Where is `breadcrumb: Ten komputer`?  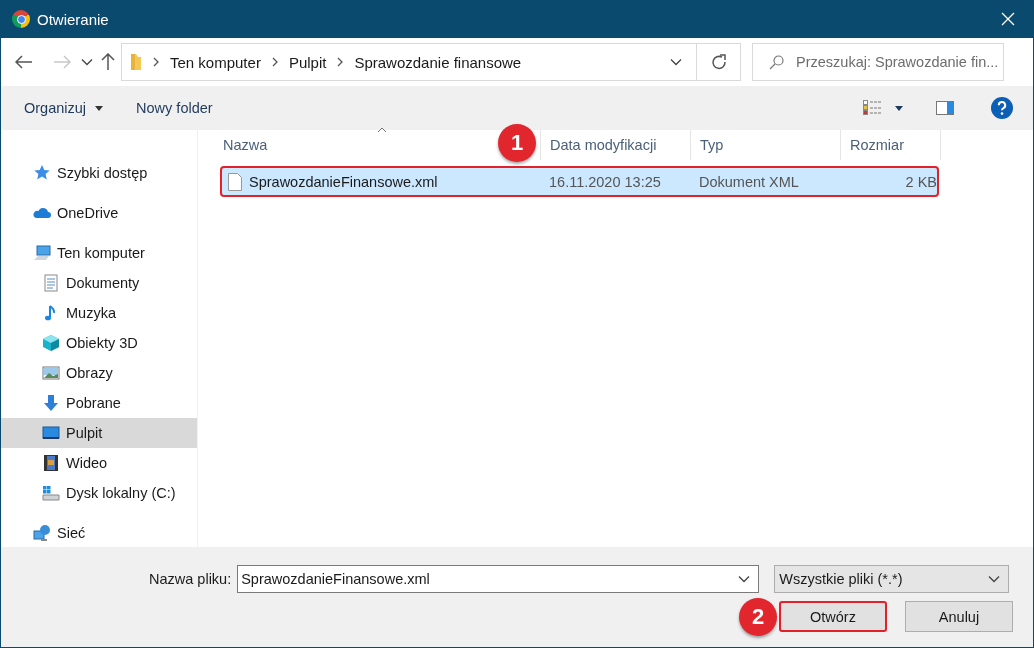 breadcrumb: Ten komputer is located at coordinates (215, 62).